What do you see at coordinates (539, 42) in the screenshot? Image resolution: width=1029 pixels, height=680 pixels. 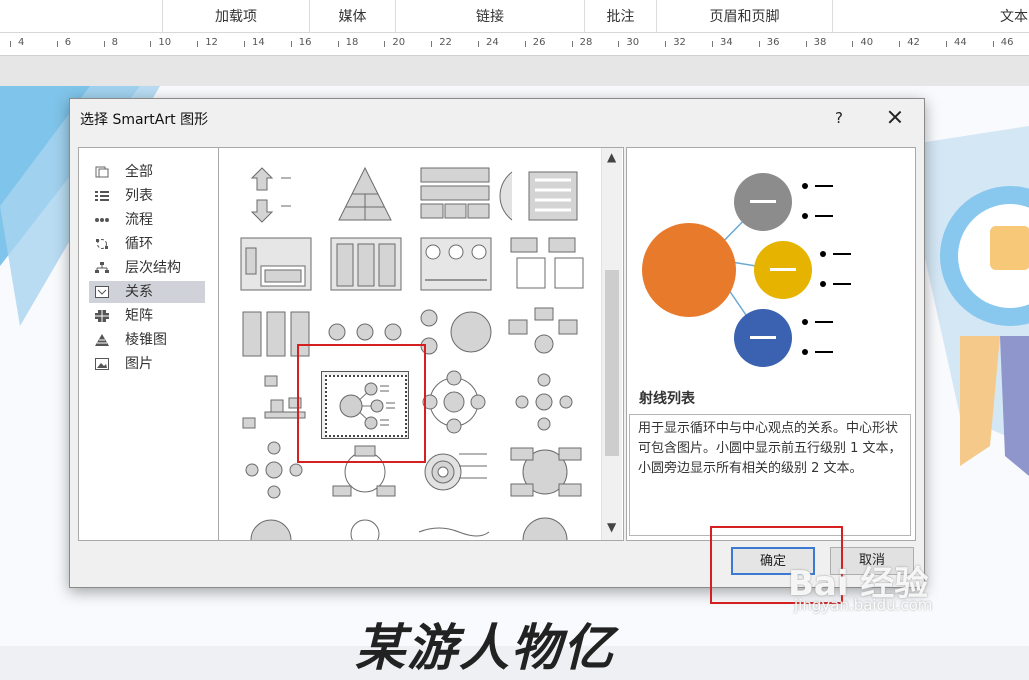 I see `ruler-tick-label: 26` at bounding box center [539, 42].